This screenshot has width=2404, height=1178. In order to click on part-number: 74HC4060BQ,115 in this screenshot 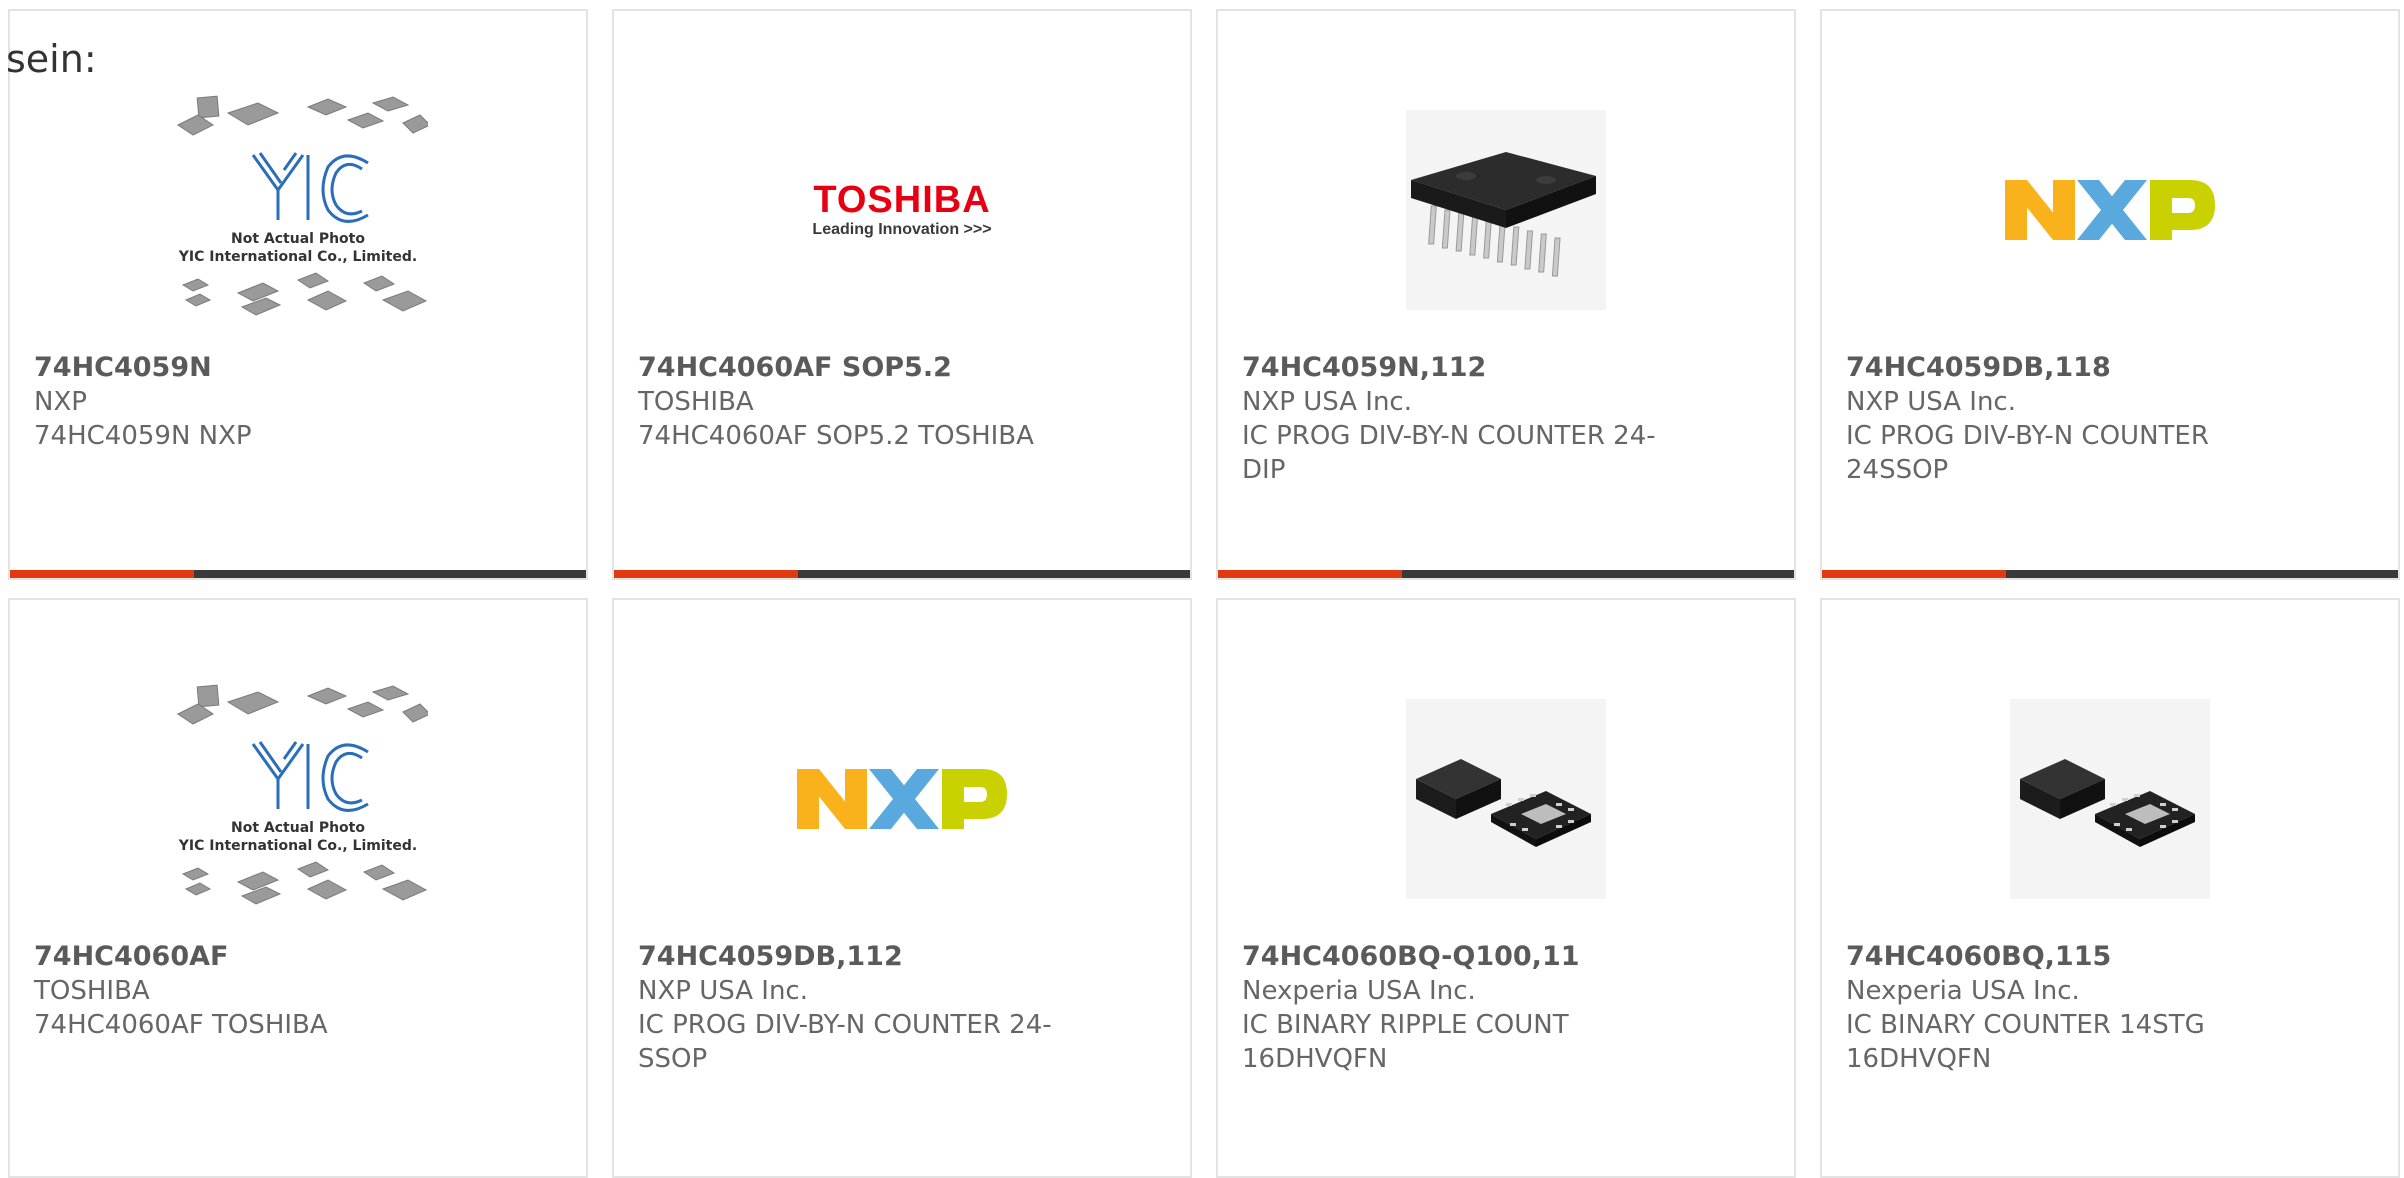, I will do `click(2110, 957)`.